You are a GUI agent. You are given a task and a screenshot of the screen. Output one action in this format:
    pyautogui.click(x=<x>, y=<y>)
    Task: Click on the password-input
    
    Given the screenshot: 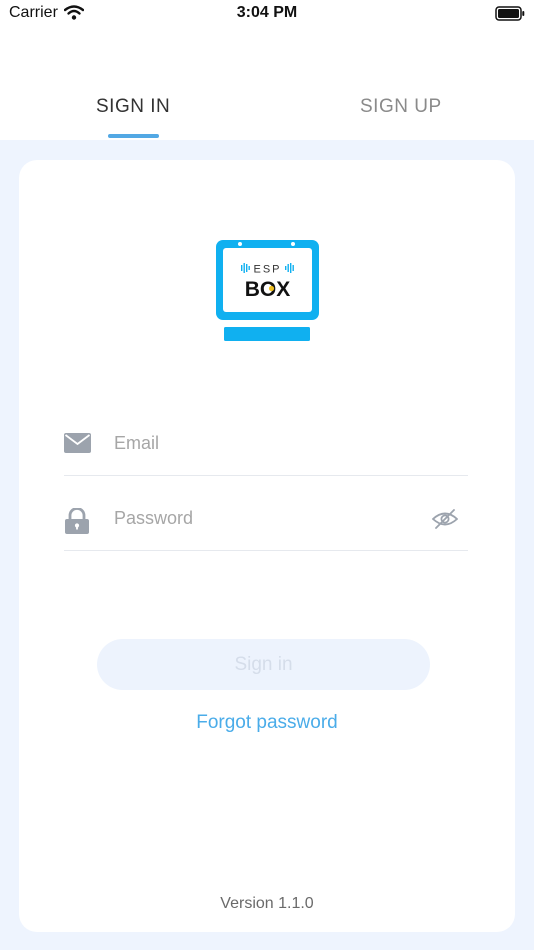 What is the action you would take?
    pyautogui.click(x=264, y=518)
    